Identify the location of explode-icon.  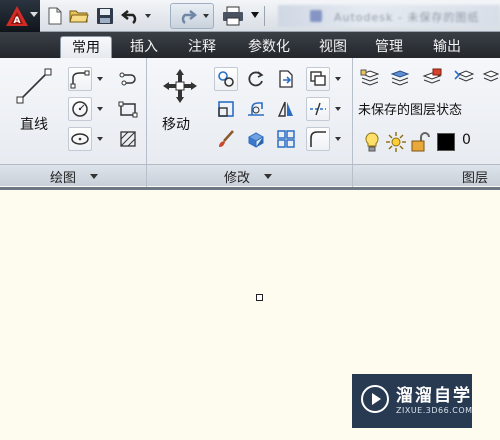
(318, 109).